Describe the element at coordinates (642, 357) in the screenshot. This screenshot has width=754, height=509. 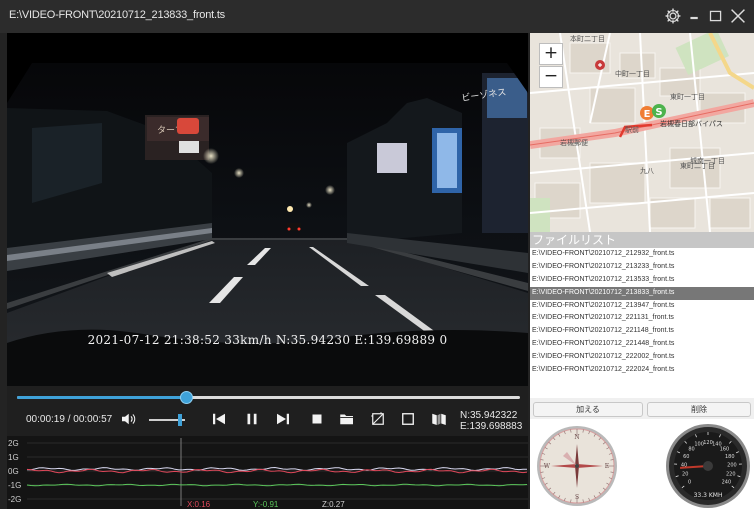
I see `playlist-item: E:\VIDEO-FRONT\20210712_222002_front.ts` at that location.